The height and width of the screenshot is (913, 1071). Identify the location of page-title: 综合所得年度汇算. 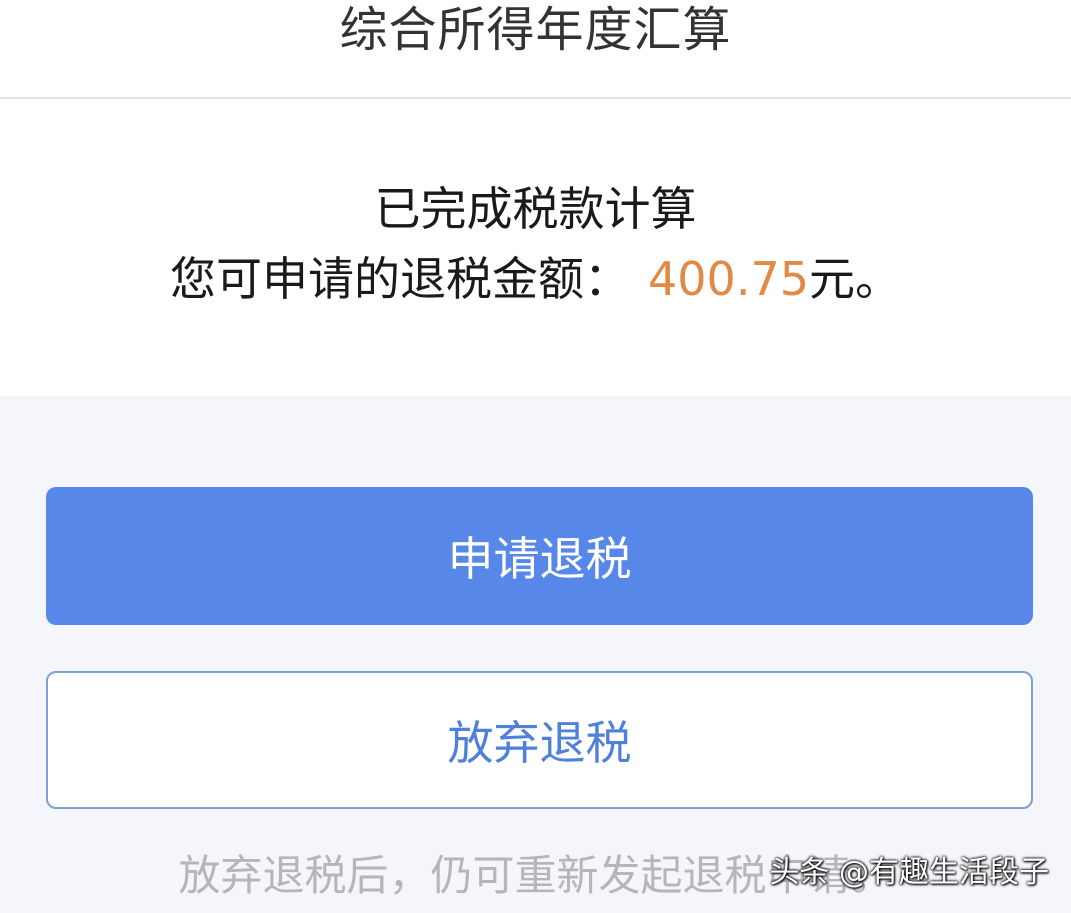
(535, 30).